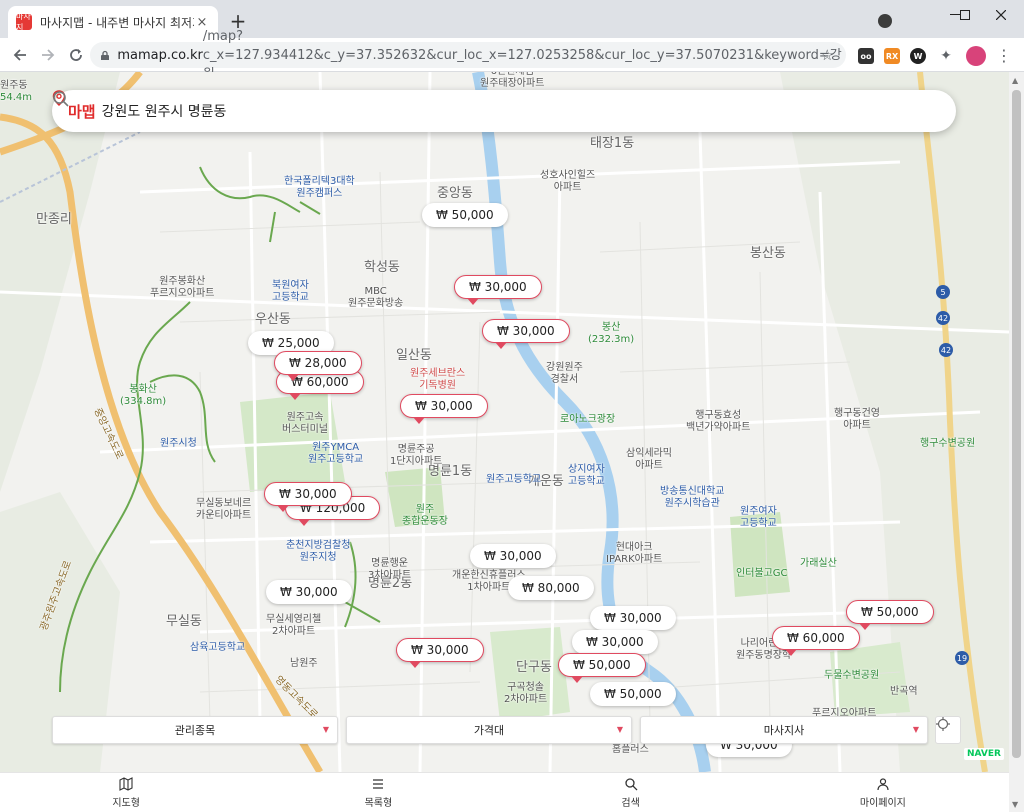 Image resolution: width=1024 pixels, height=812 pixels. Describe the element at coordinates (126, 803) in the screenshot. I see `nav-label: 지도형` at that location.